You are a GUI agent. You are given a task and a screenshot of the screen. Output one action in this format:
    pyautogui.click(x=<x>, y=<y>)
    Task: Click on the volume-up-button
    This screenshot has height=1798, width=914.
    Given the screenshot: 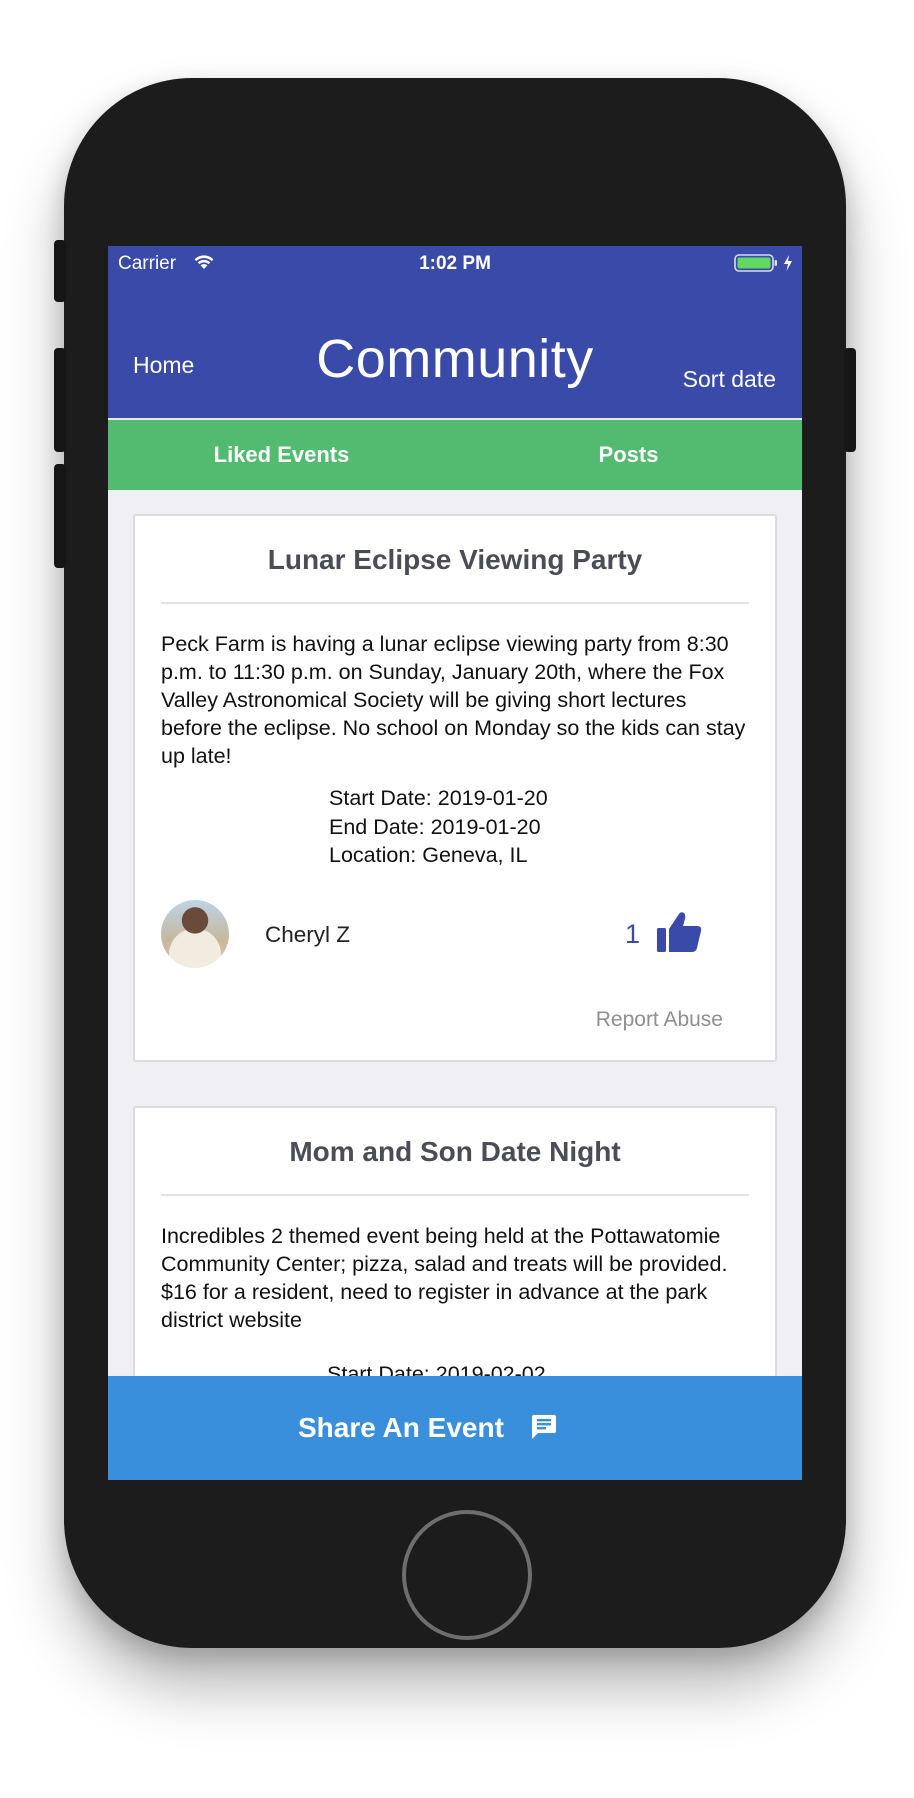 What is the action you would take?
    pyautogui.click(x=60, y=400)
    